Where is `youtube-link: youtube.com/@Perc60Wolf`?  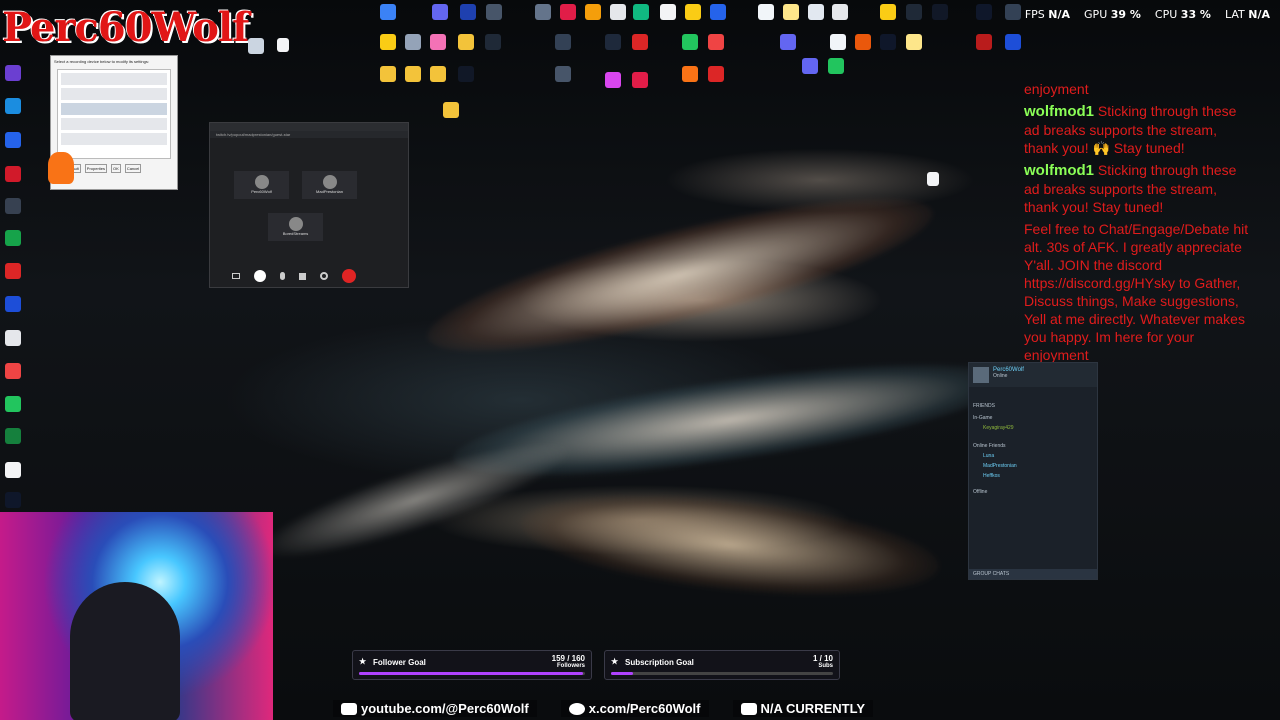 youtube-link: youtube.com/@Perc60Wolf is located at coordinates (435, 708).